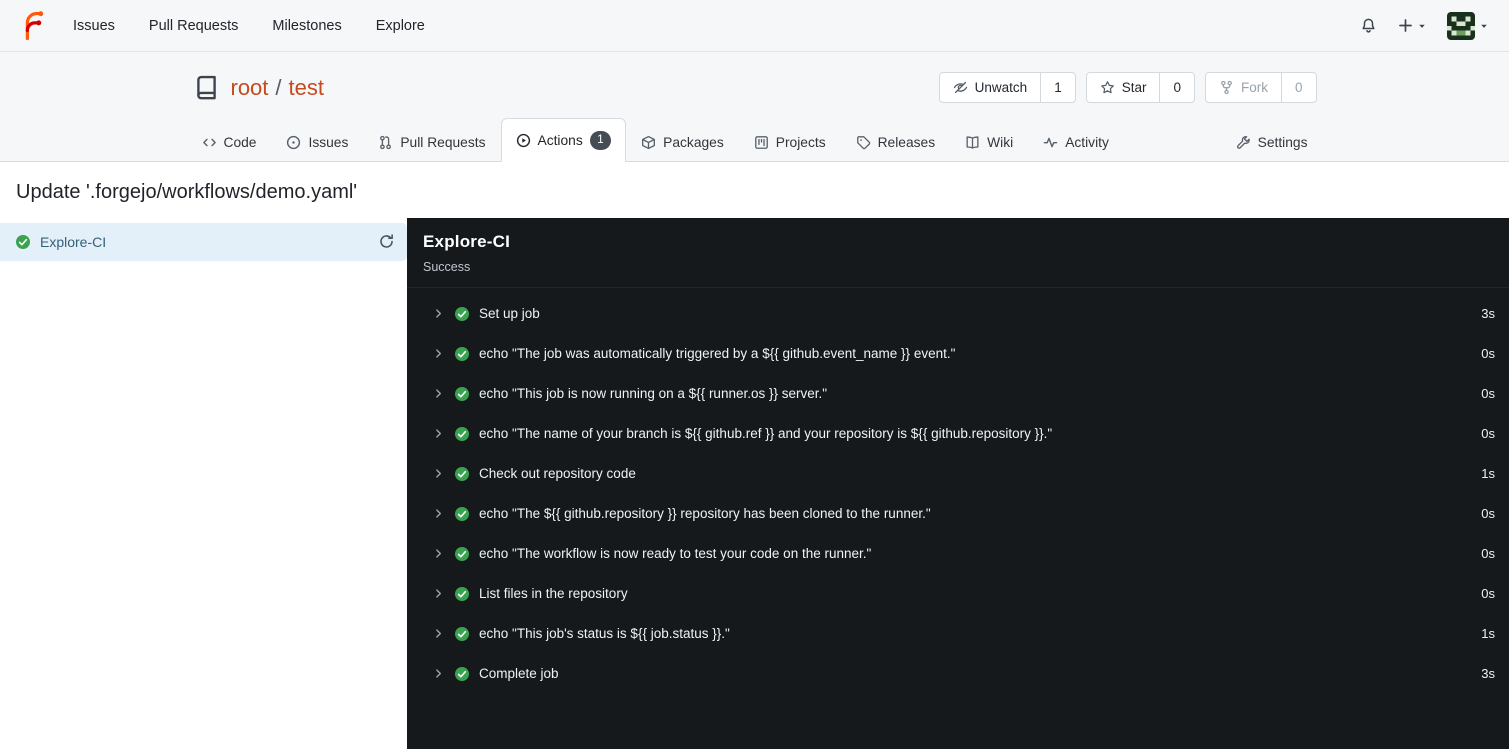  What do you see at coordinates (1488, 633) in the screenshot?
I see `step-duration: 1s` at bounding box center [1488, 633].